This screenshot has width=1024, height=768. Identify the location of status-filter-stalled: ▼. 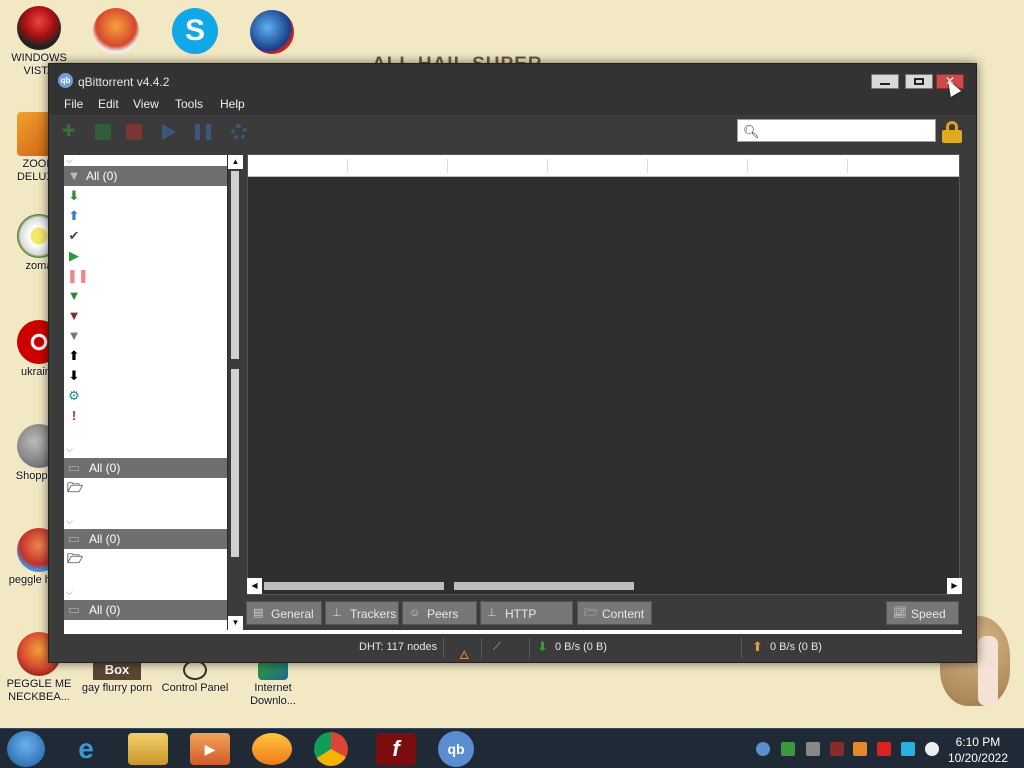
(145, 336).